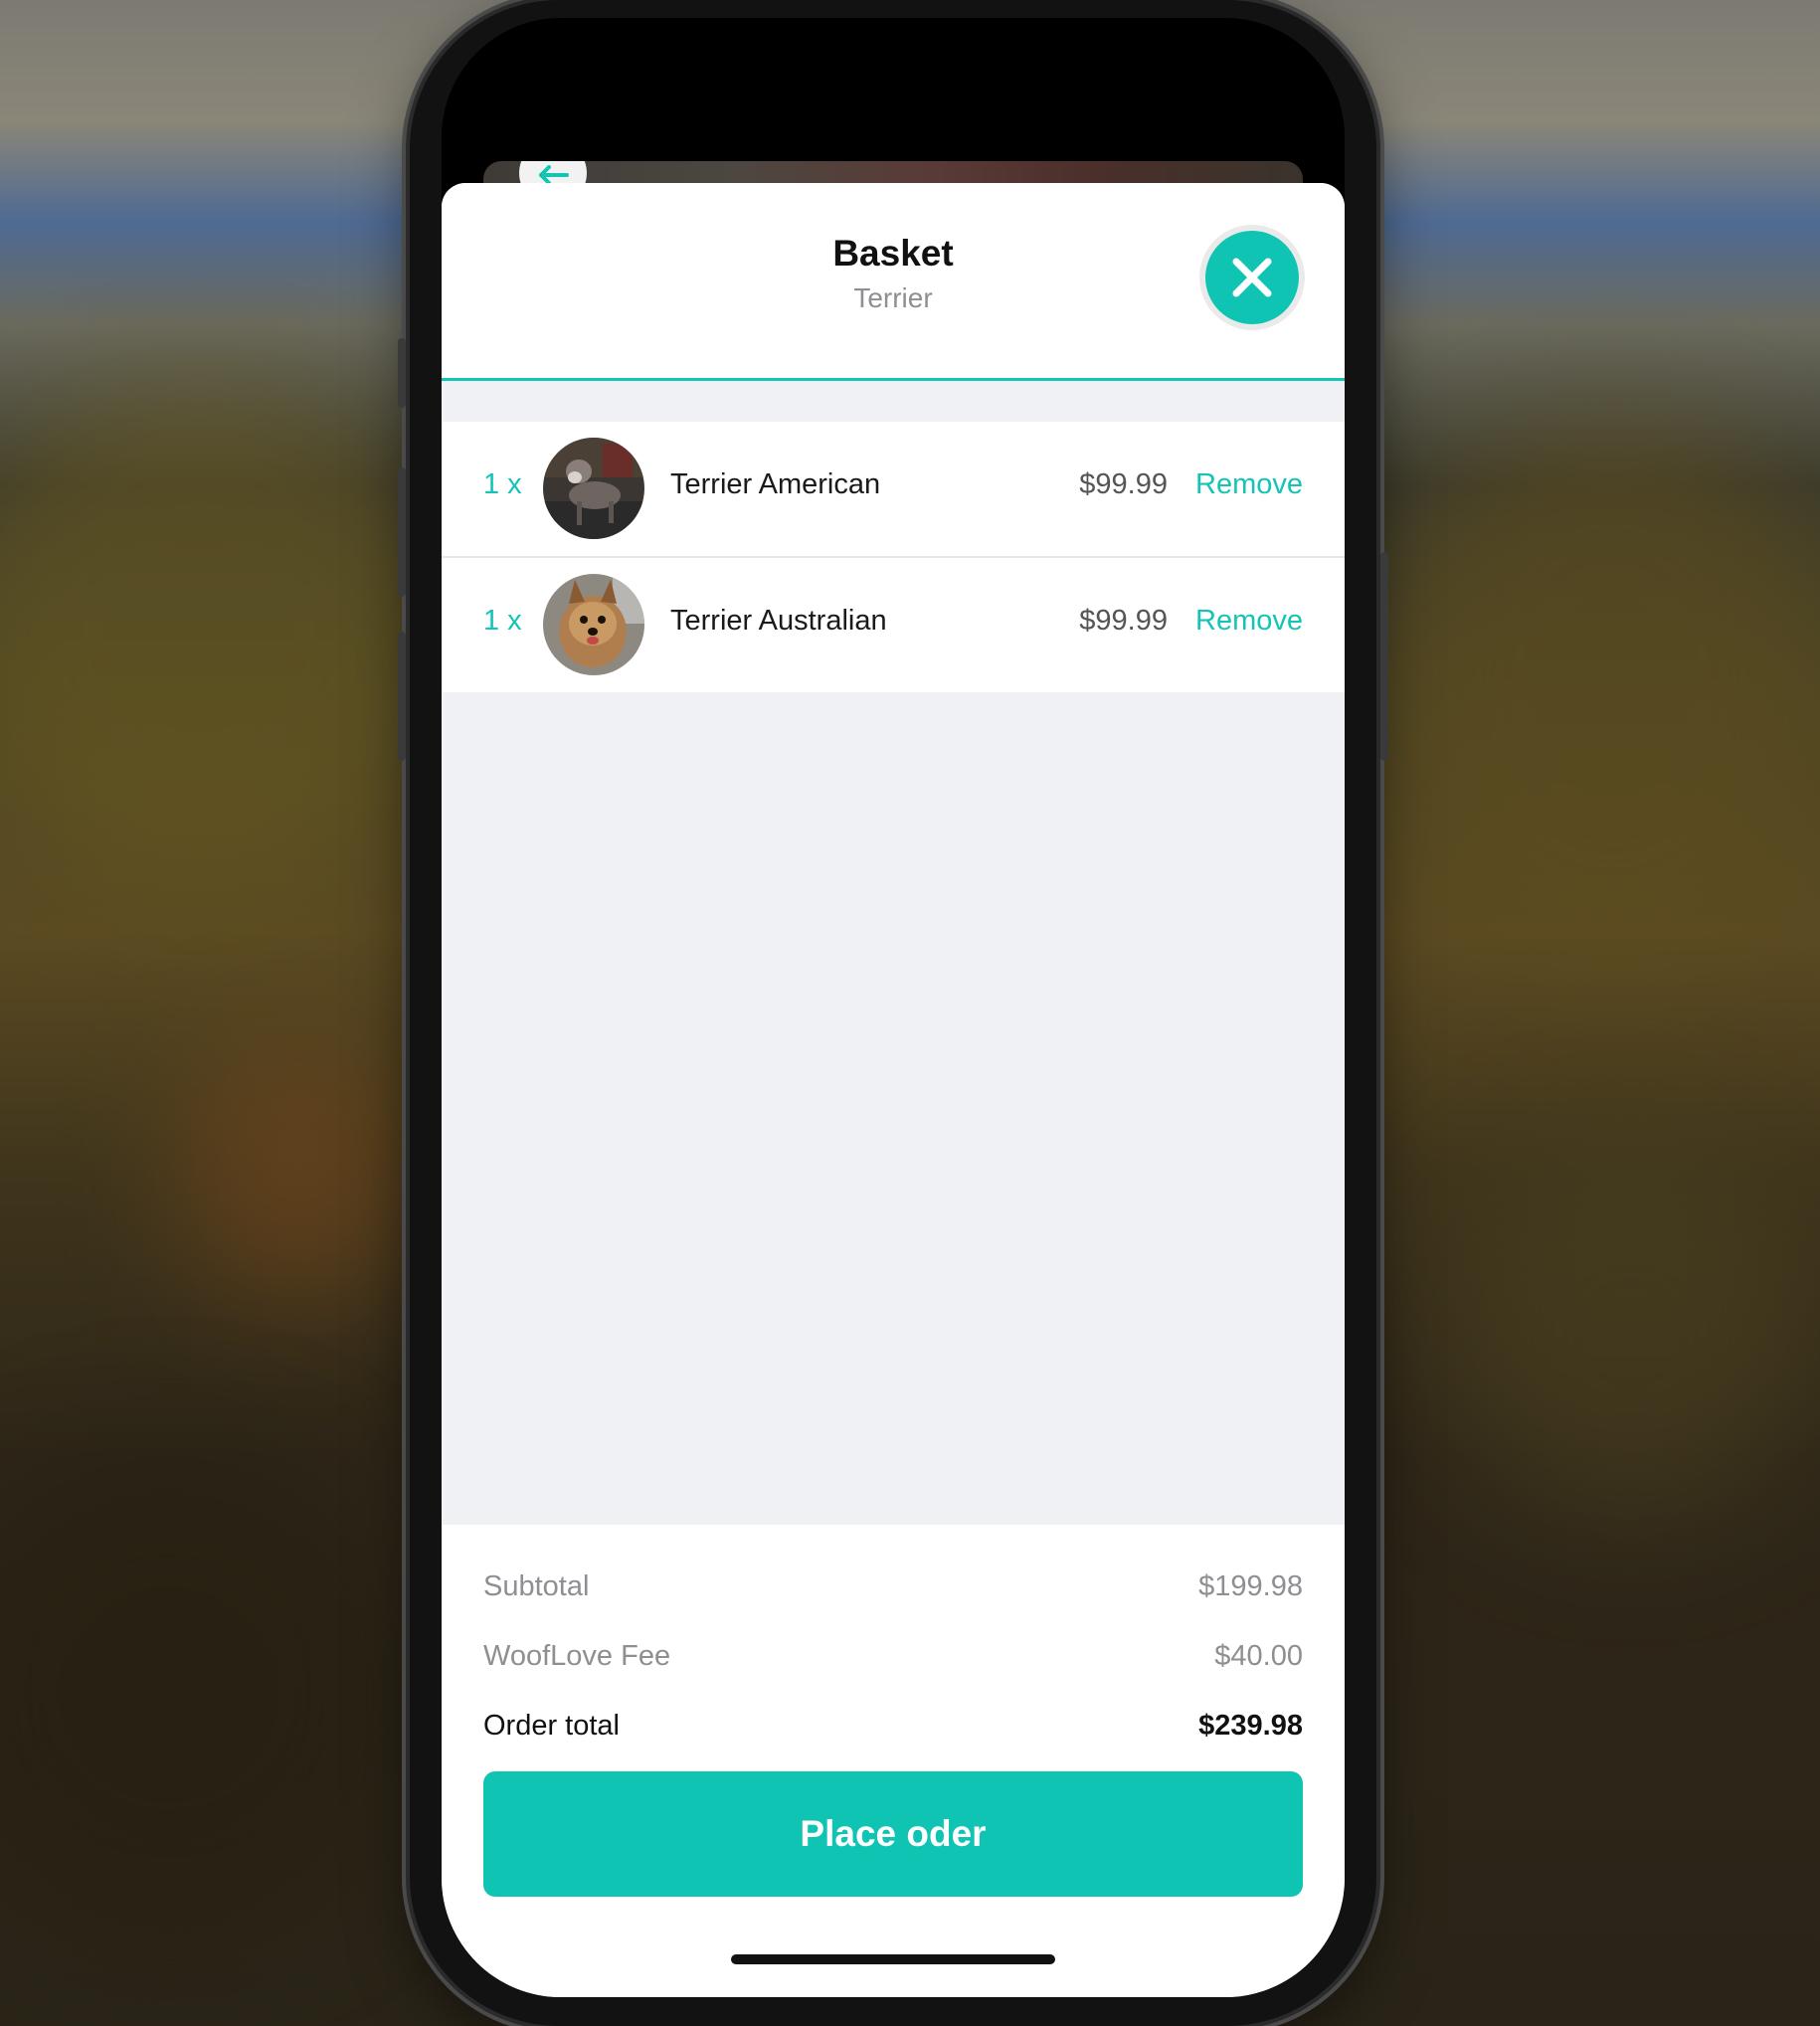  I want to click on subtotal-value: $199.98, so click(1250, 1586).